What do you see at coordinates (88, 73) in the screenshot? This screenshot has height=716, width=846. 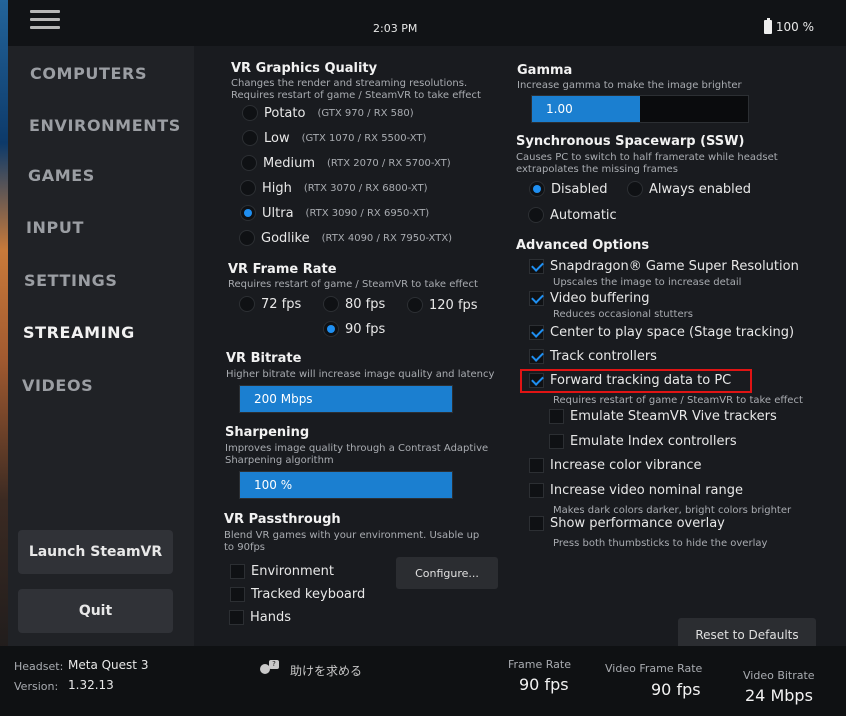 I see `sidebar-item-computers: COMPUTERS` at bounding box center [88, 73].